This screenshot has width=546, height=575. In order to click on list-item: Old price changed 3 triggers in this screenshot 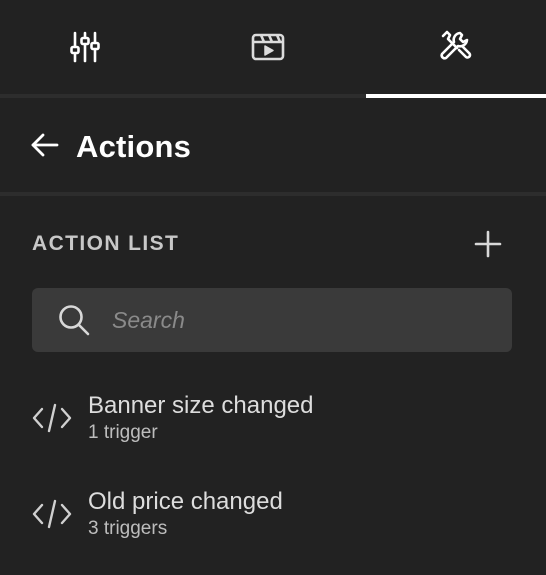, I will do `click(275, 514)`.